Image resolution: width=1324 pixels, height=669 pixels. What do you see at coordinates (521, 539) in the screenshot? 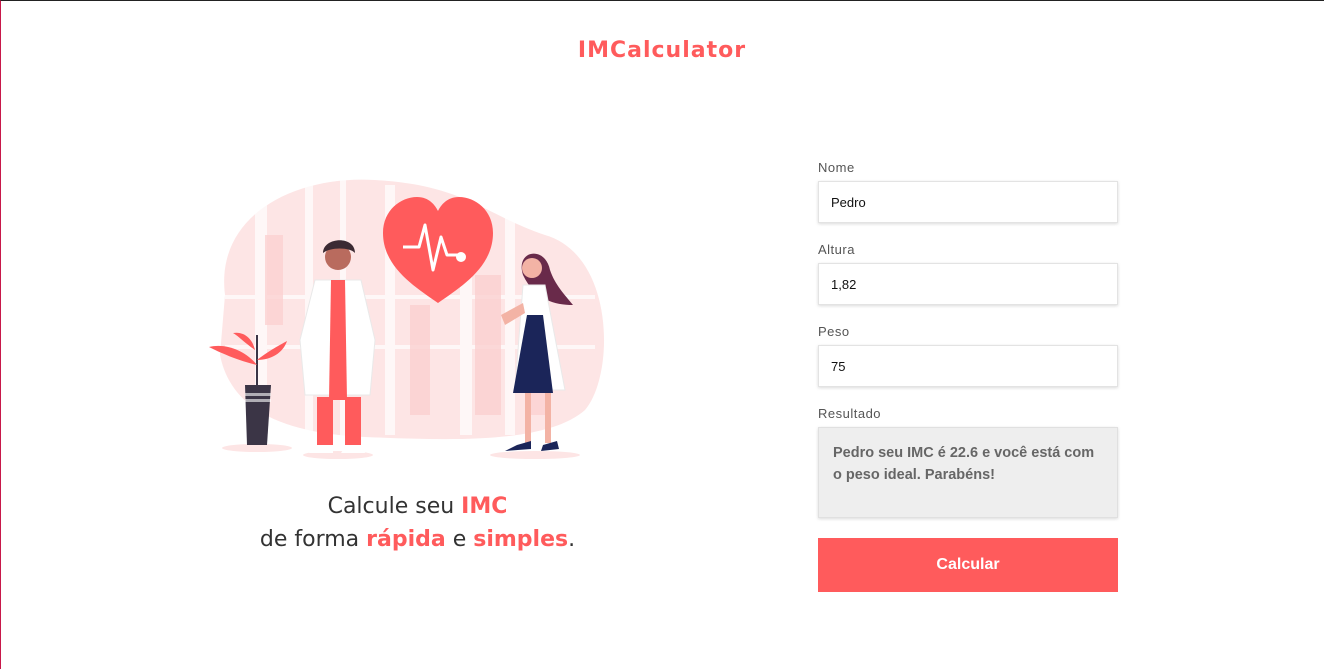
I see `highlight-simples: simples` at bounding box center [521, 539].